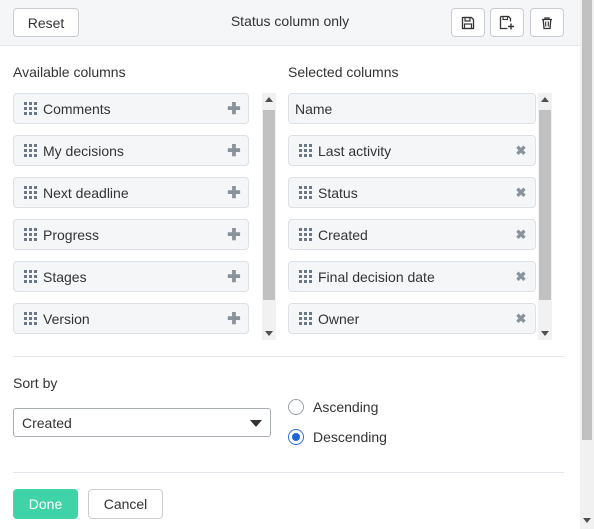 Image resolution: width=594 pixels, height=529 pixels. I want to click on available-column-item: Next deadline ✚, so click(131, 192).